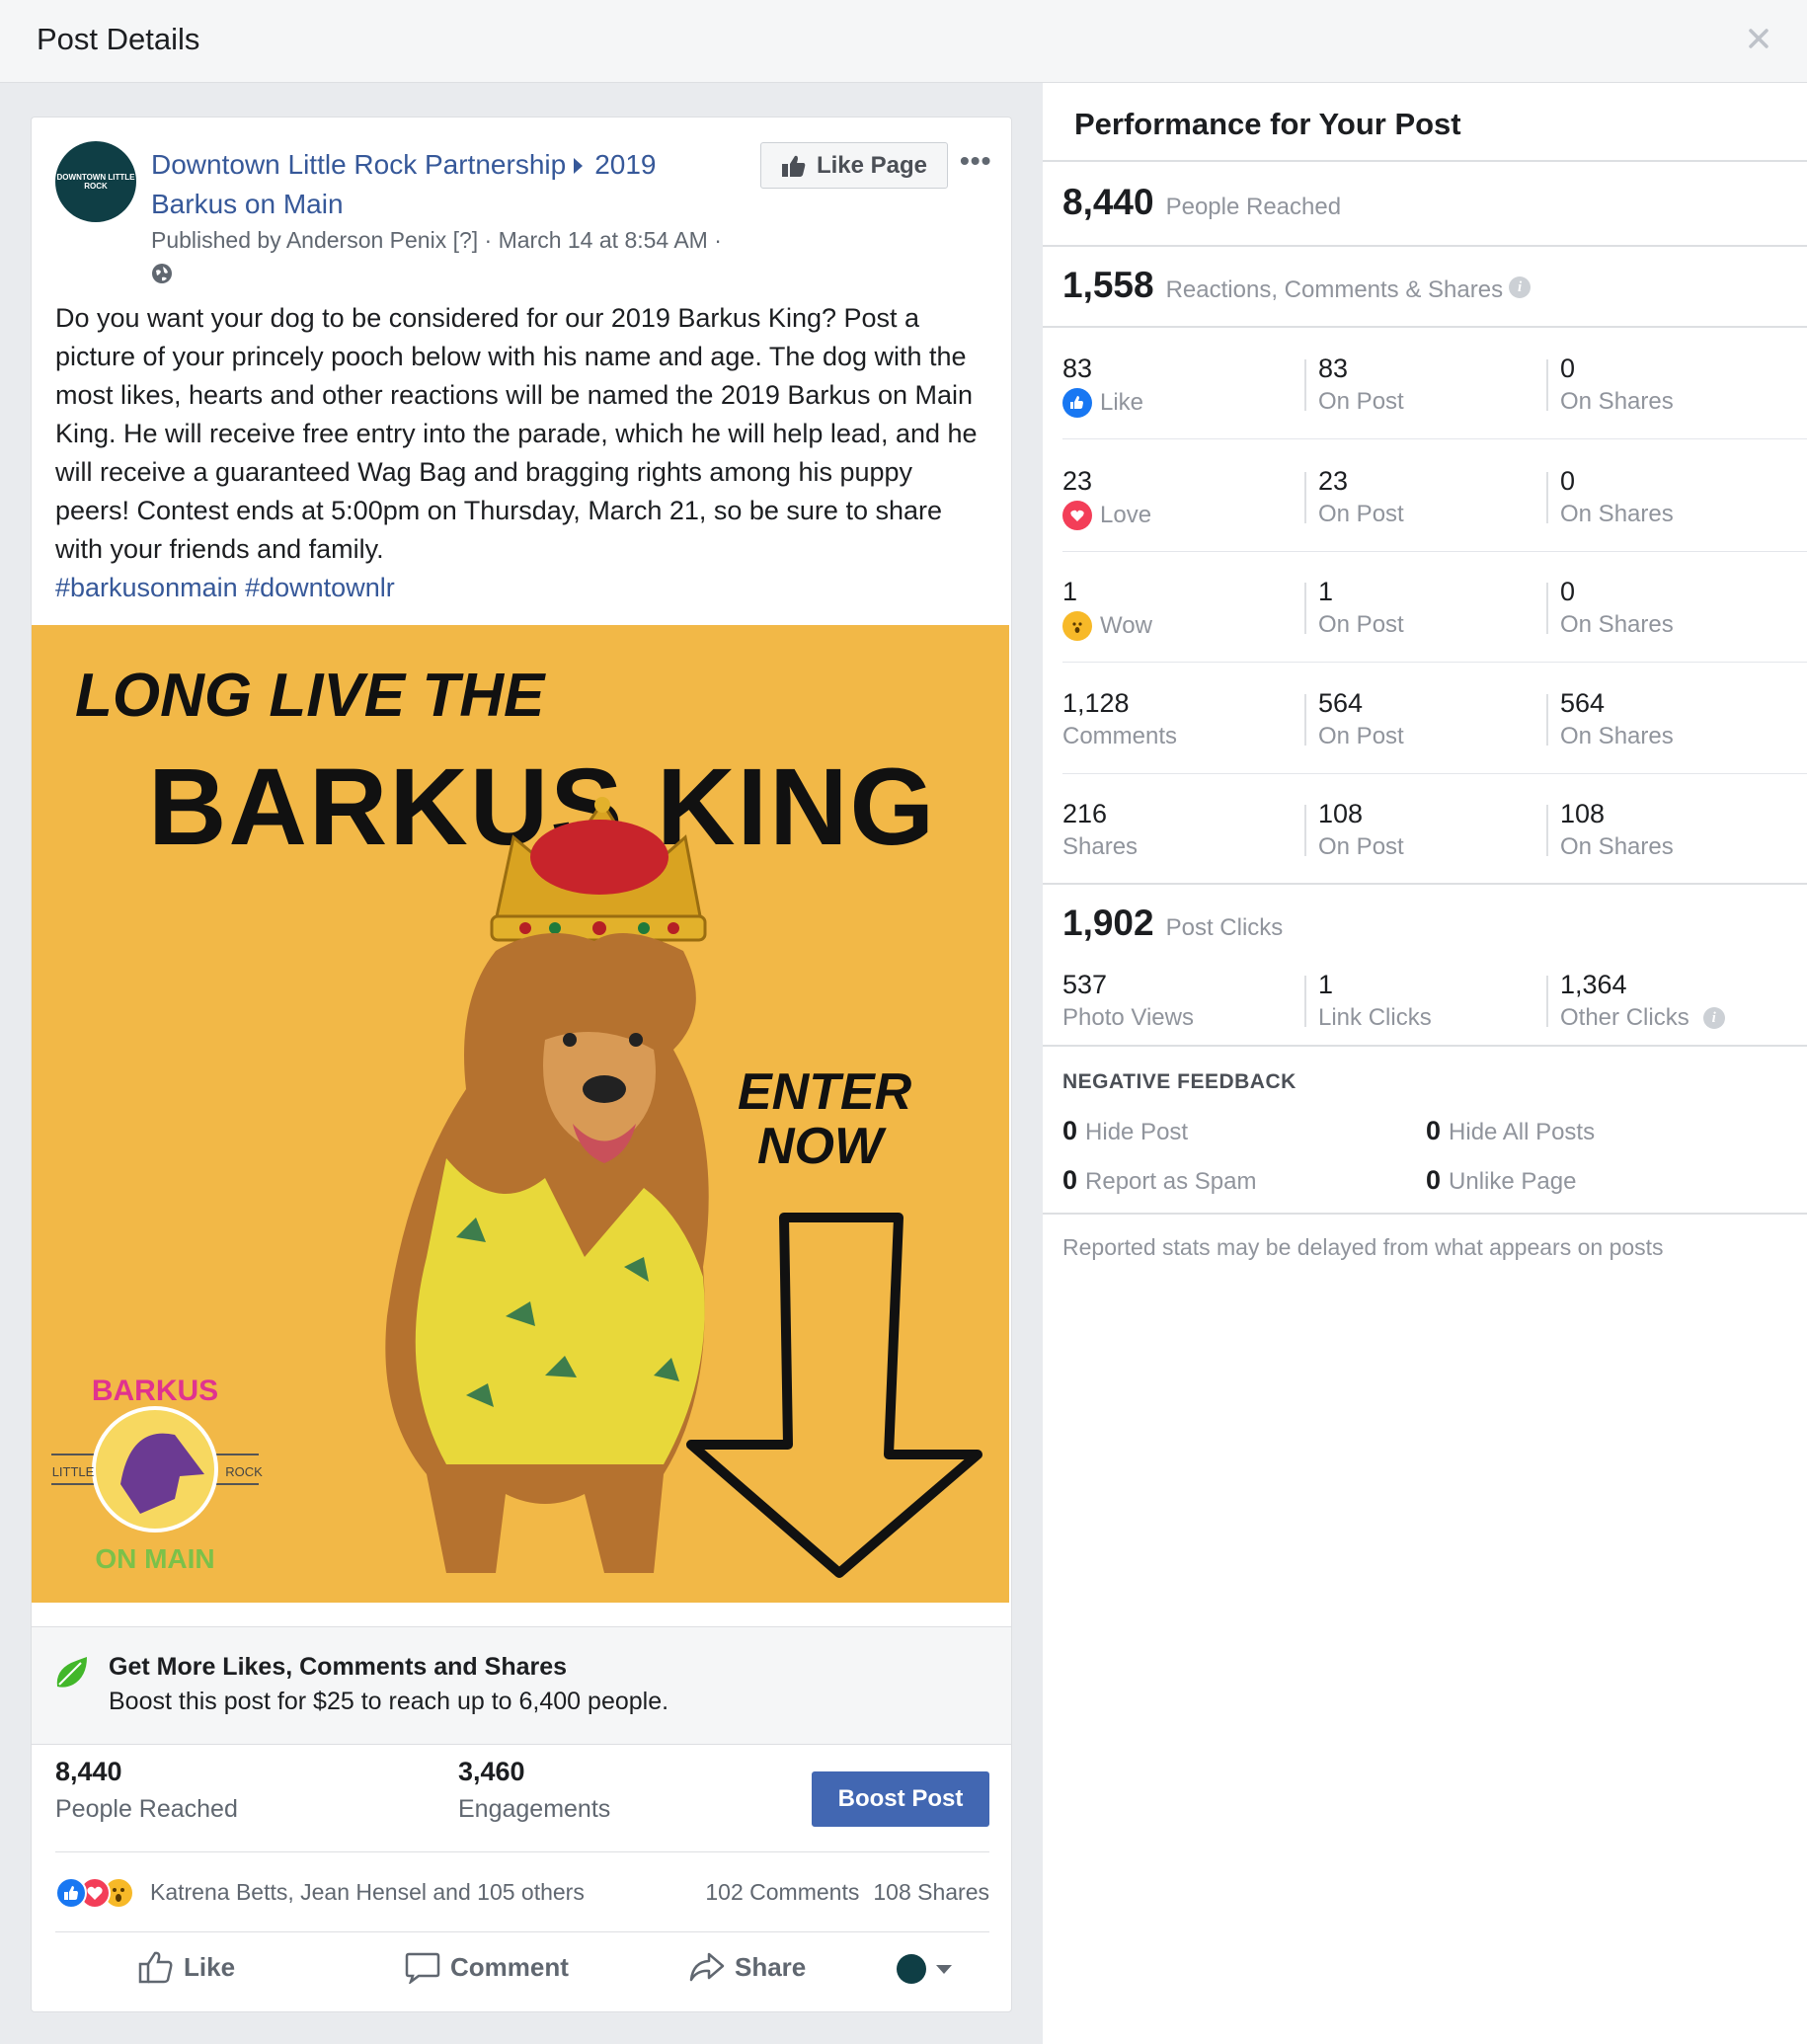 The image size is (1807, 2044). I want to click on link-clicks-cell: 1 Link Clicks, so click(1375, 1001).